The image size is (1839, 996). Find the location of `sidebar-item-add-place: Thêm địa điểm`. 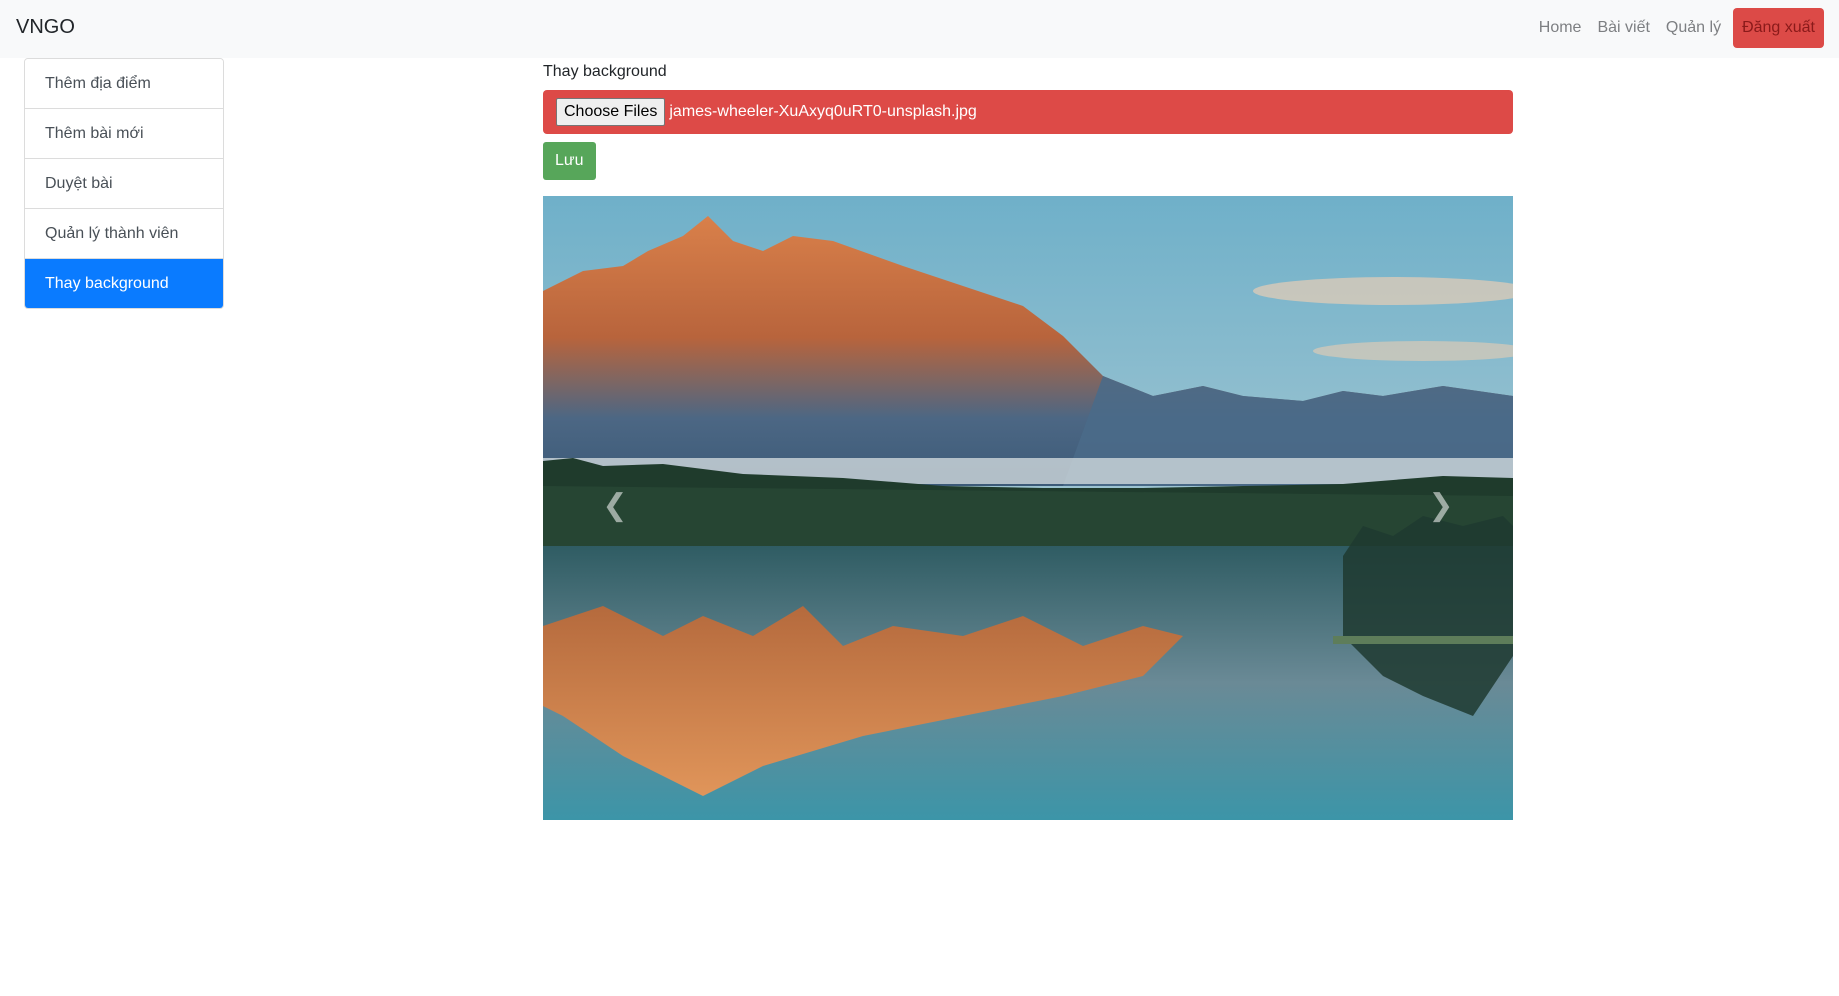

sidebar-item-add-place: Thêm địa điểm is located at coordinates (124, 84).